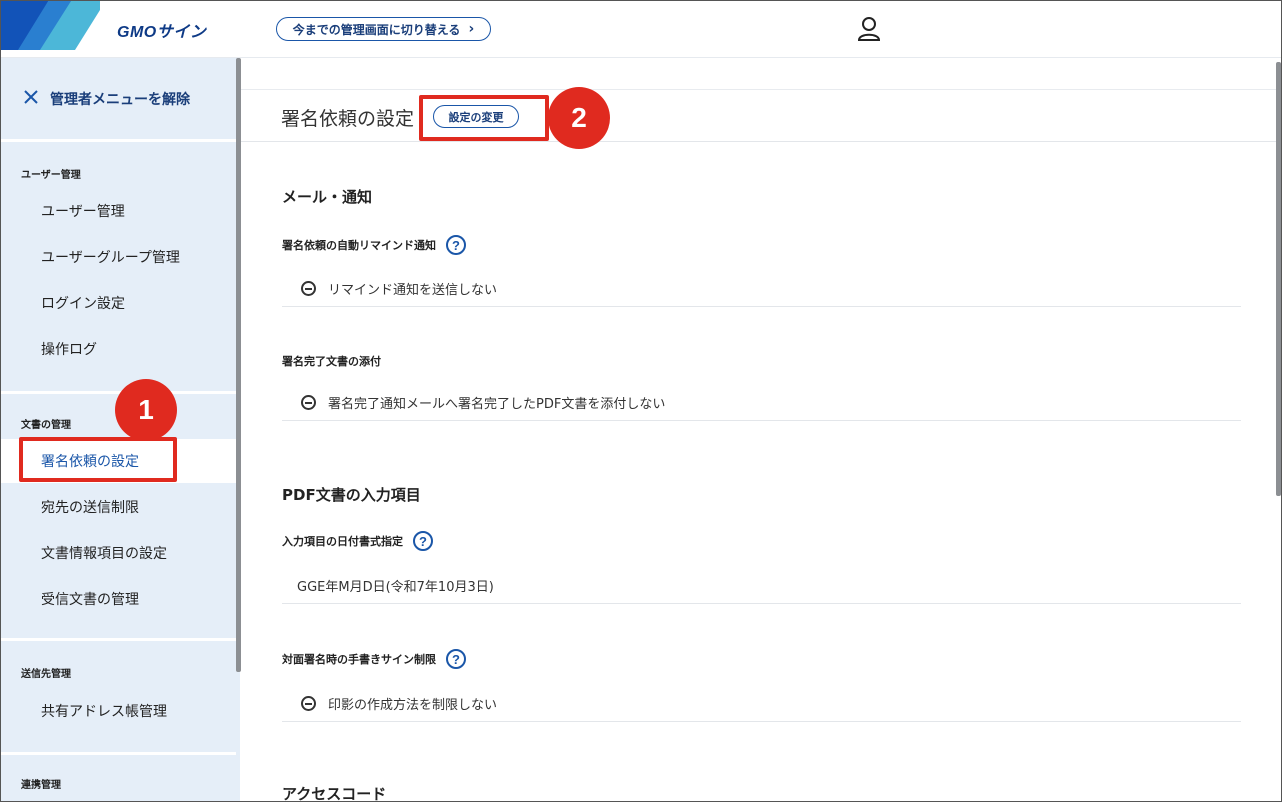 The image size is (1282, 802). I want to click on section-title-user: ユーザー管理, so click(51, 175).